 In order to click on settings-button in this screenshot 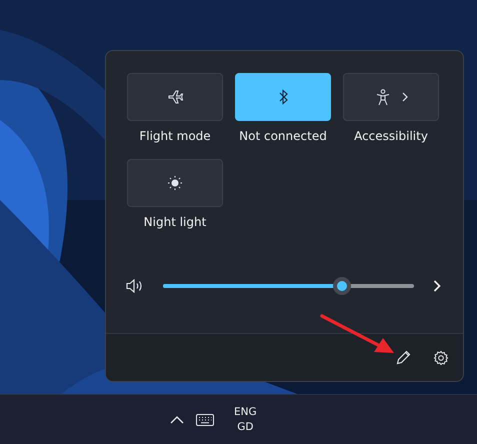, I will do `click(441, 358)`.